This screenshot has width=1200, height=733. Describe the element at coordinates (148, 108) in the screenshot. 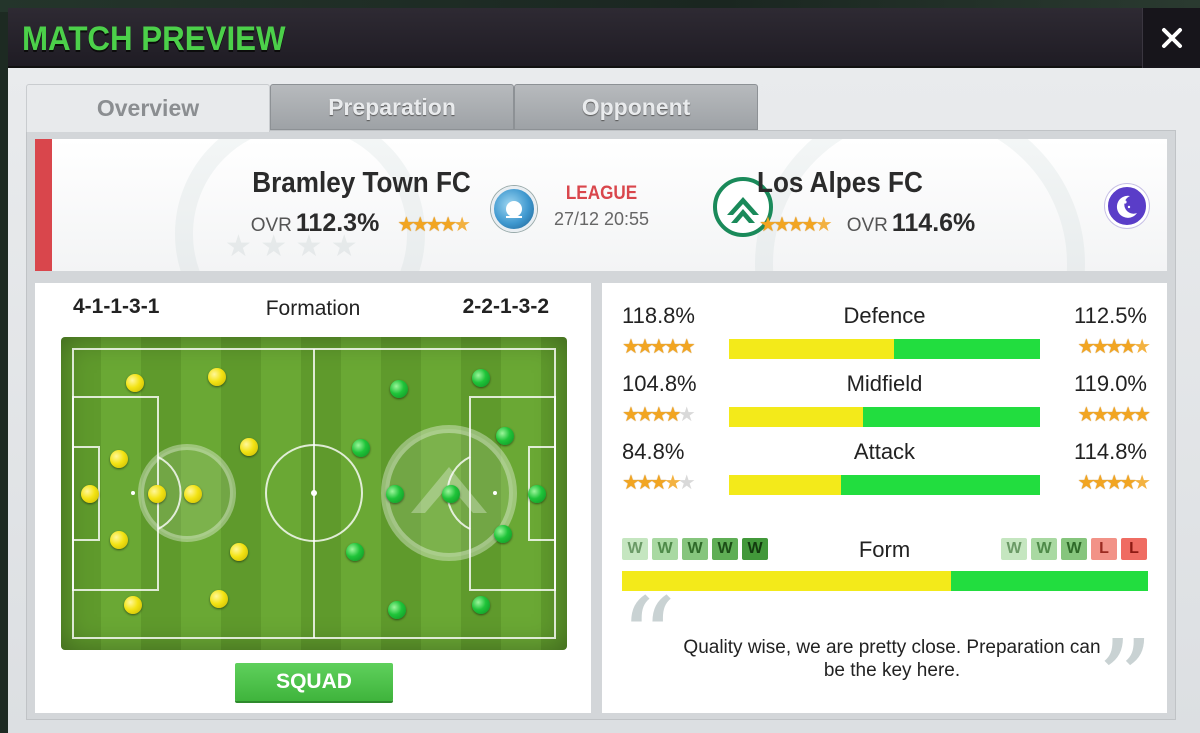

I see `tab-overview: Overview` at that location.